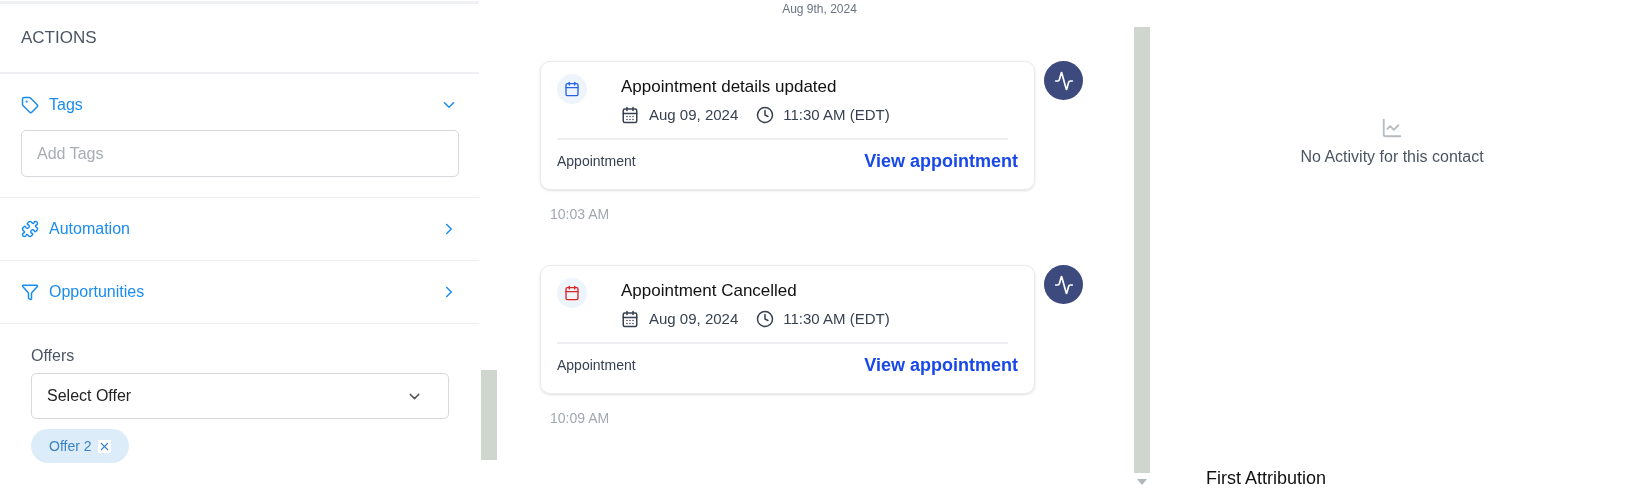 This screenshot has width=1644, height=492. Describe the element at coordinates (580, 418) in the screenshot. I see `logged-time: 10:09 AM` at that location.